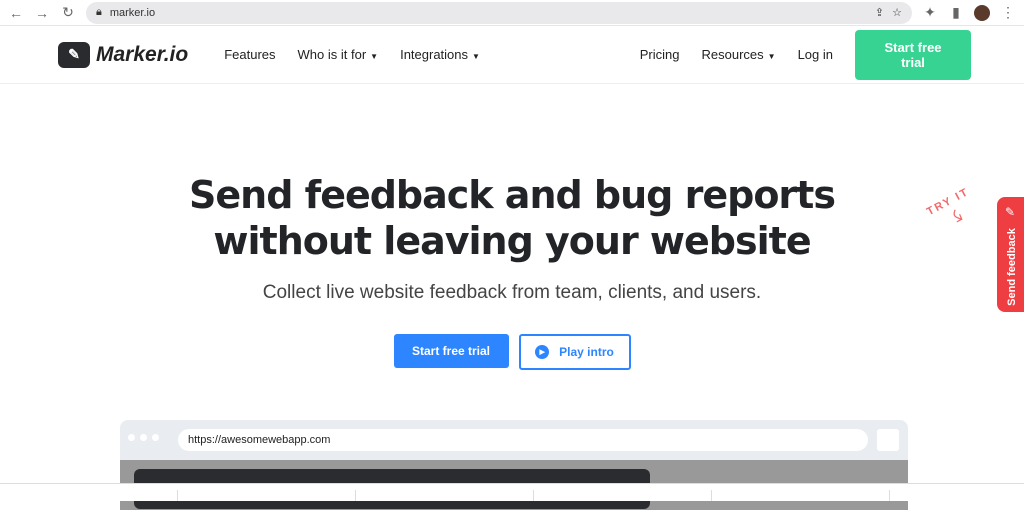  What do you see at coordinates (1008, 12) in the screenshot?
I see `menu-icon: ⋮` at bounding box center [1008, 12].